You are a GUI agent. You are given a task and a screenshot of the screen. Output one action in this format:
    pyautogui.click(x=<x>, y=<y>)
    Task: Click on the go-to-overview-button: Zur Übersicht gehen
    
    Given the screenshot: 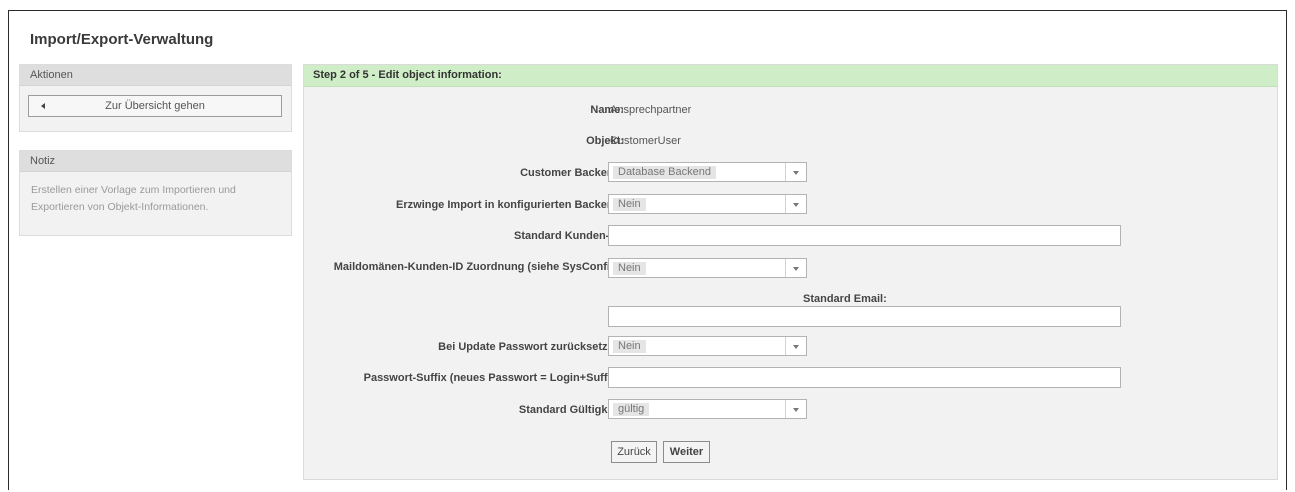 What is the action you would take?
    pyautogui.click(x=155, y=106)
    